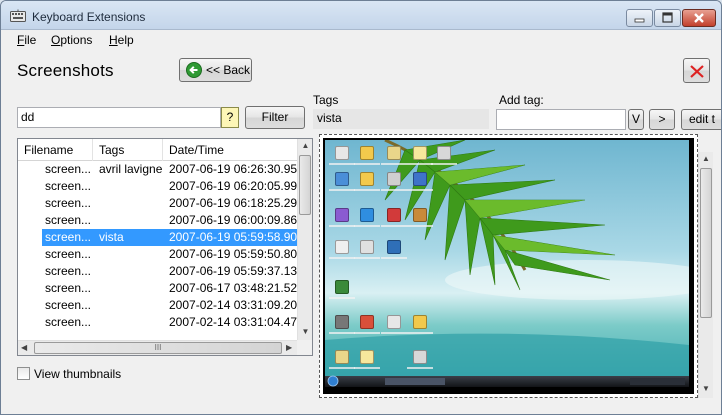 The image size is (722, 415). Describe the element at coordinates (56, 40) in the screenshot. I see `menu-options-mnemonic: O` at that location.